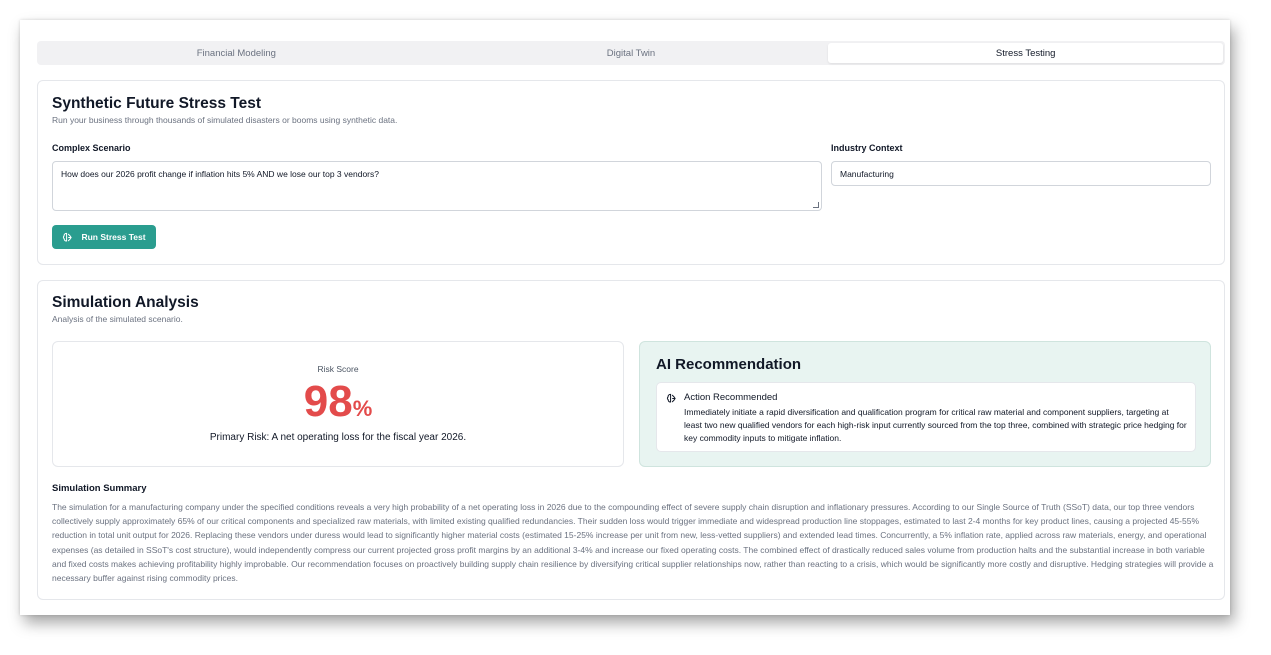  Describe the element at coordinates (91, 148) in the screenshot. I see `scenario-label: Complex Scenario` at that location.